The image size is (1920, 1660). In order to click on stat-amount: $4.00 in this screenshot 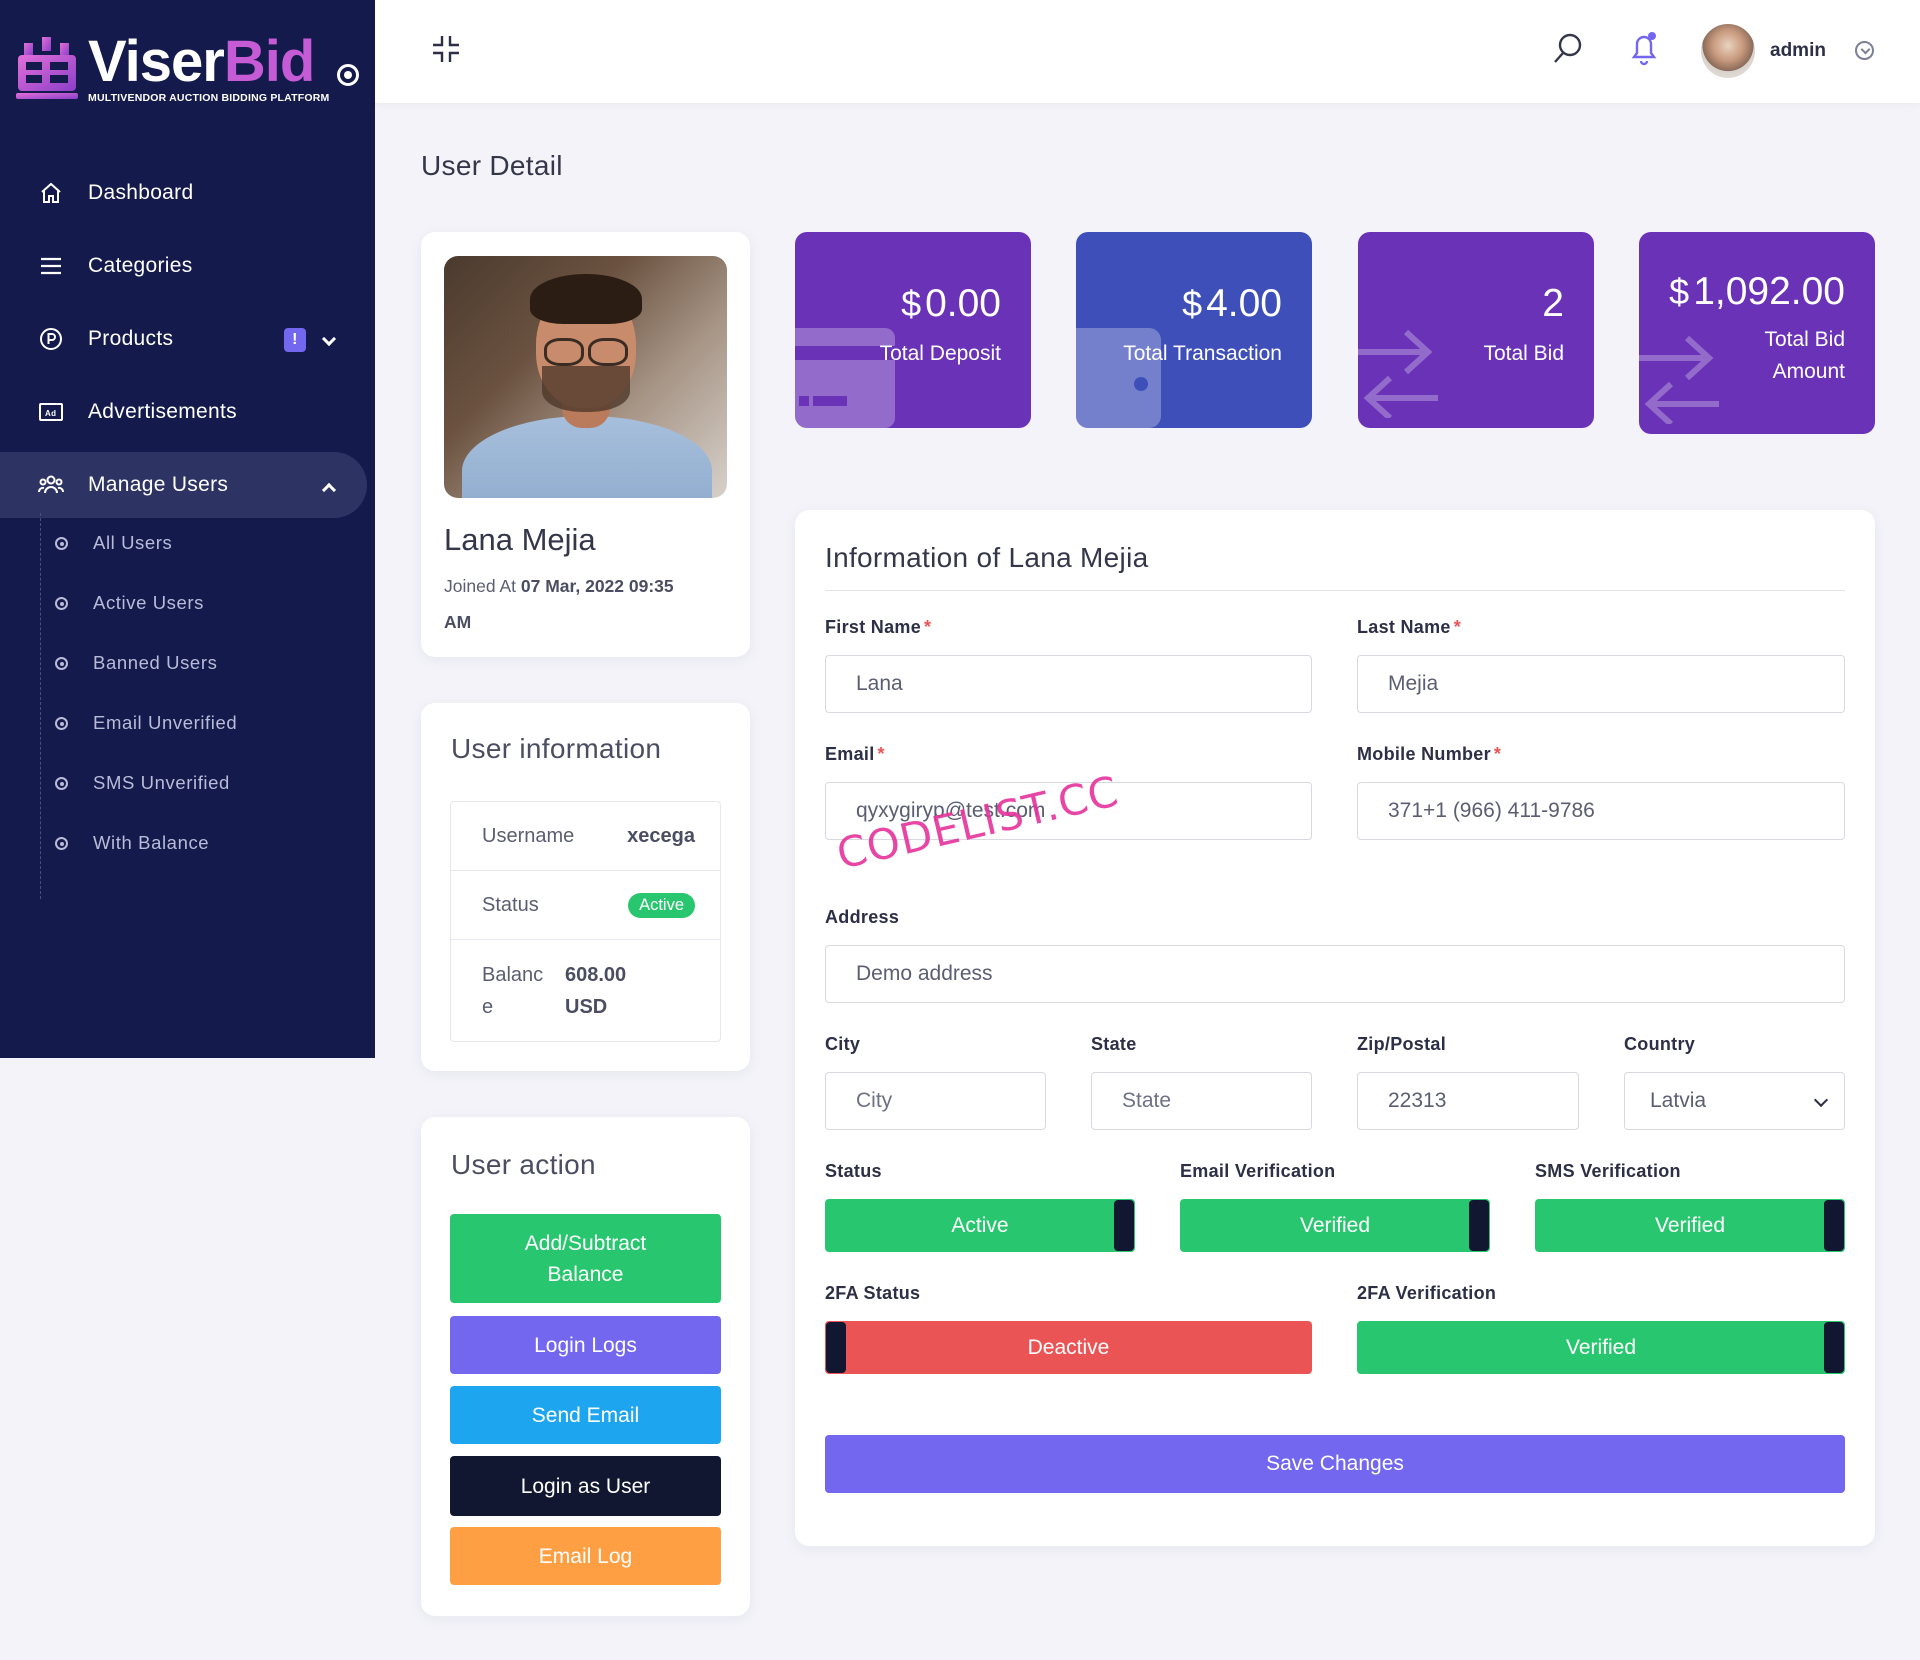, I will do `click(1232, 304)`.